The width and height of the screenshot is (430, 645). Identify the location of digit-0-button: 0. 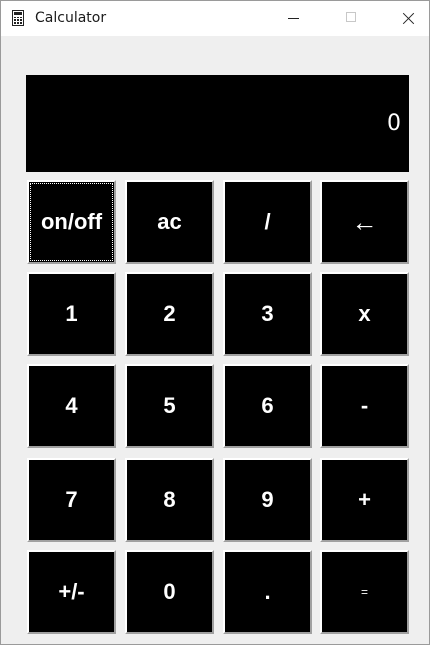
(169, 592).